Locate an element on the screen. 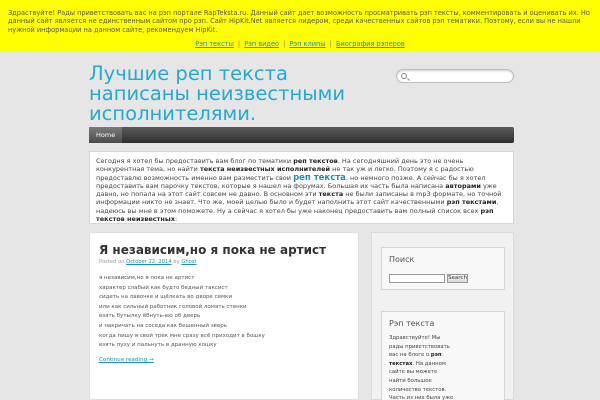 This screenshot has height=400, width=600. post-title: Я независим,но я пока не артист is located at coordinates (212, 250).